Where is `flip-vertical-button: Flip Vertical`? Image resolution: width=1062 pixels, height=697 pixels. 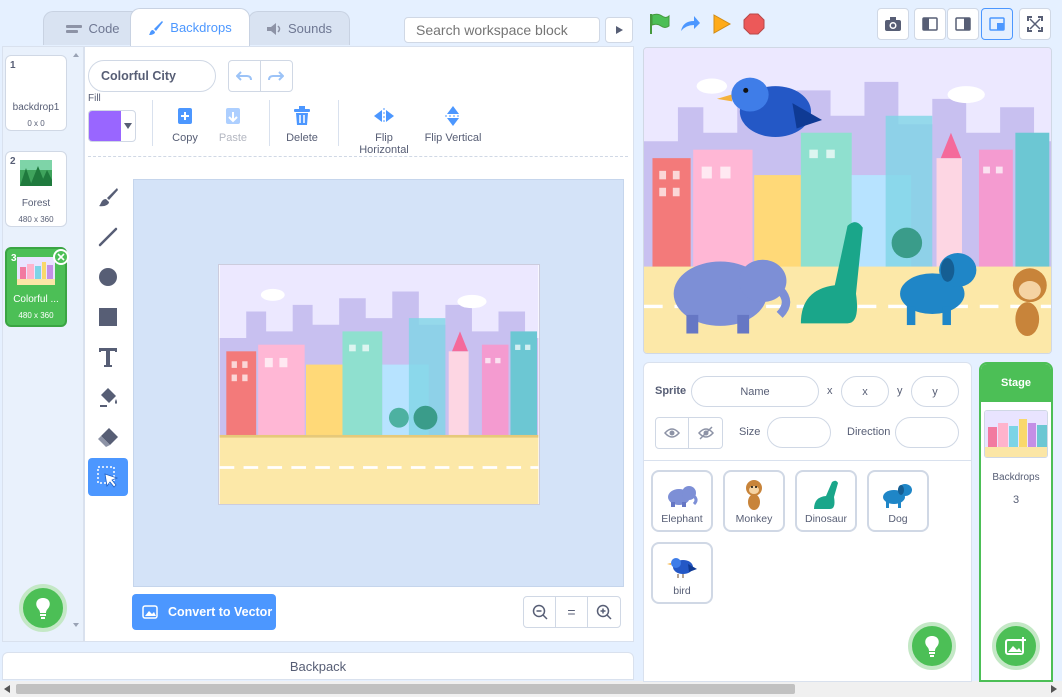 flip-vertical-button: Flip Vertical is located at coordinates (453, 122).